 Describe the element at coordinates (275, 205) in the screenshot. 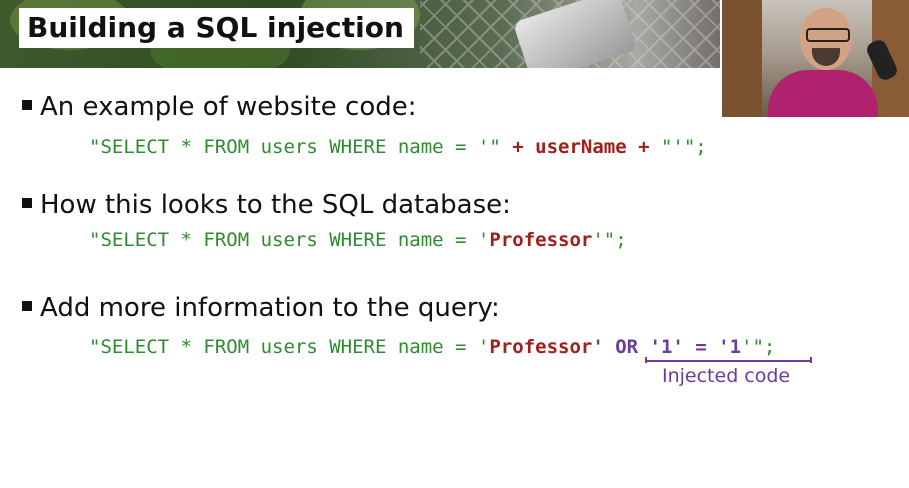

I see `bullet-text: How this looks to the SQL database:` at that location.